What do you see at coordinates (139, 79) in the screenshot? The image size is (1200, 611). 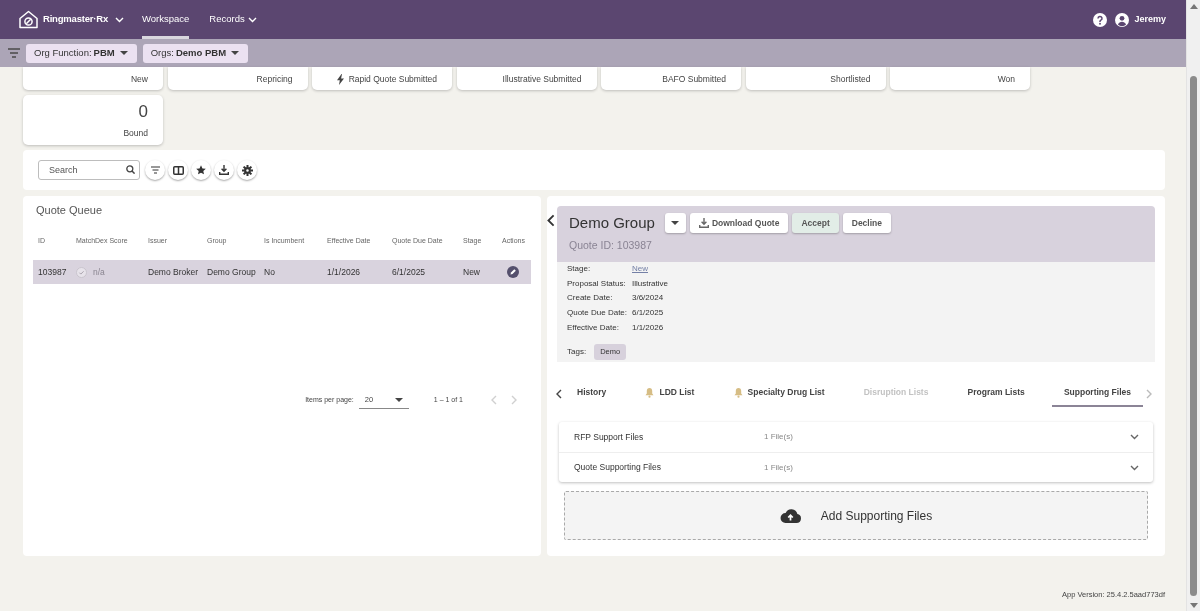 I see `stage-label: New` at bounding box center [139, 79].